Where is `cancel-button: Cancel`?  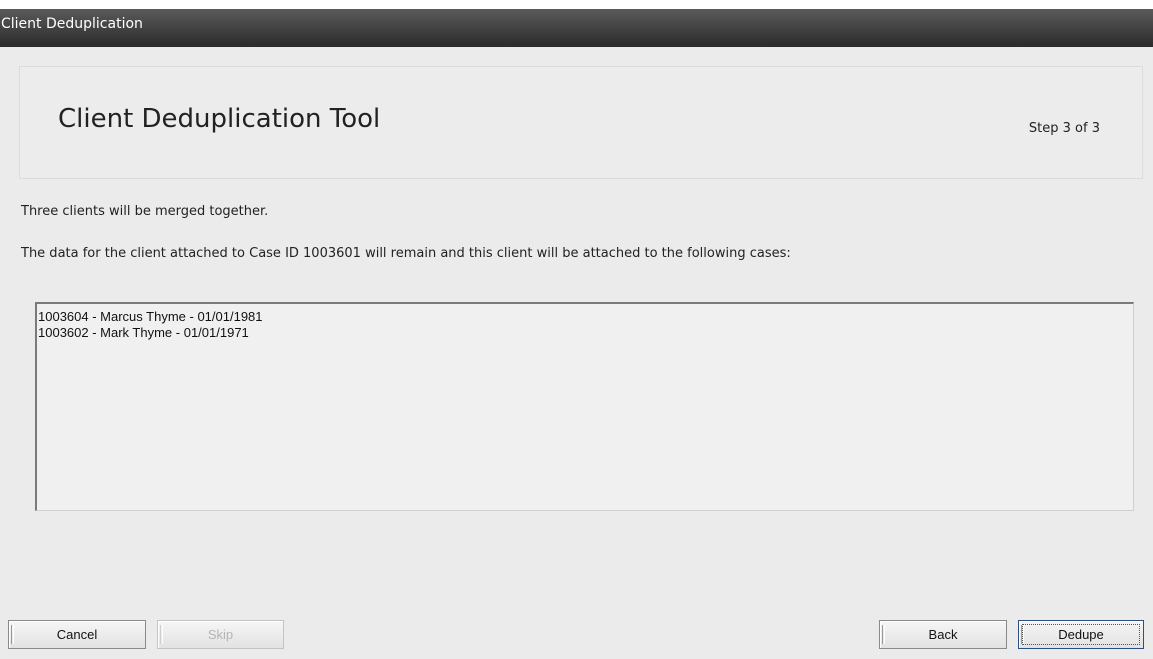 cancel-button: Cancel is located at coordinates (77, 634).